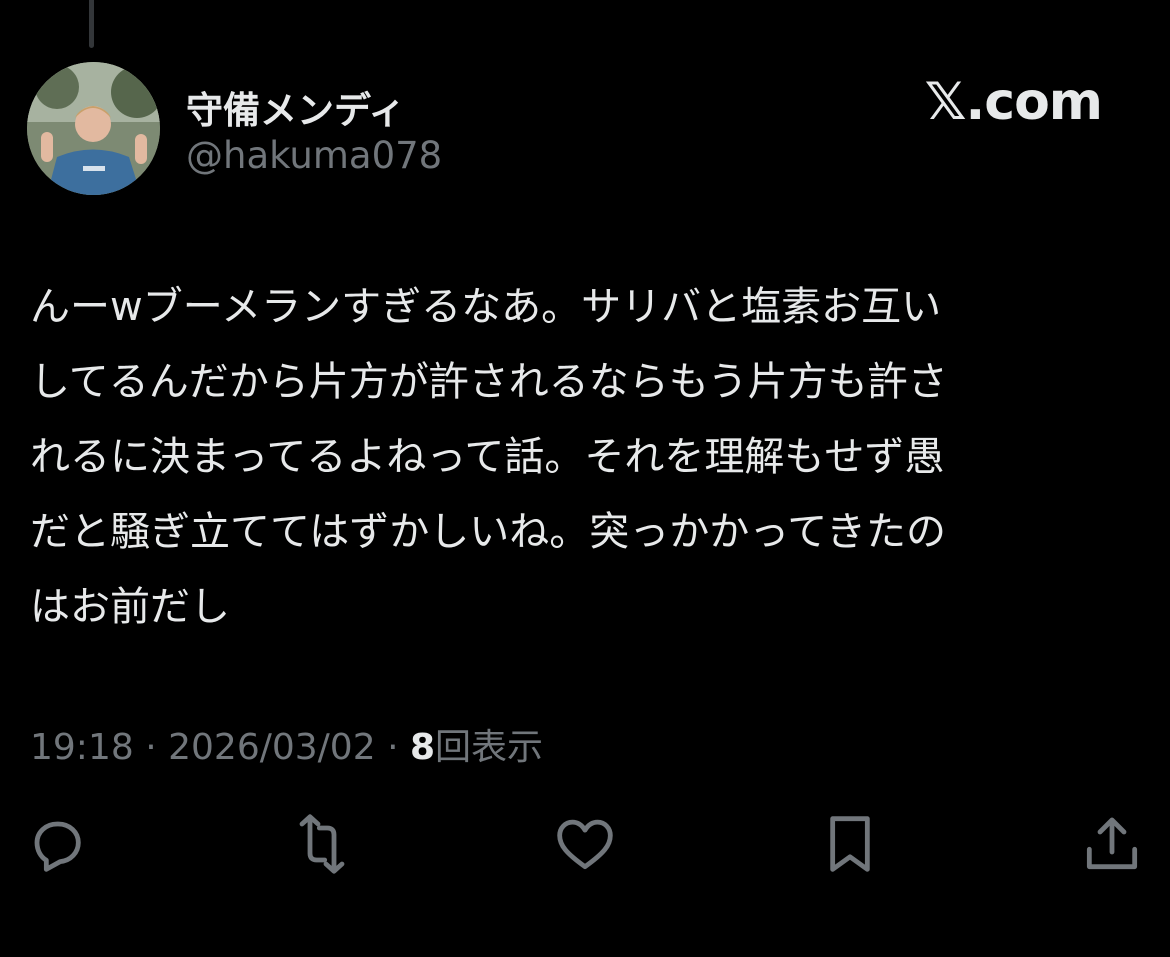  I want to click on tweet-text-line: はお前だし, so click(130, 607).